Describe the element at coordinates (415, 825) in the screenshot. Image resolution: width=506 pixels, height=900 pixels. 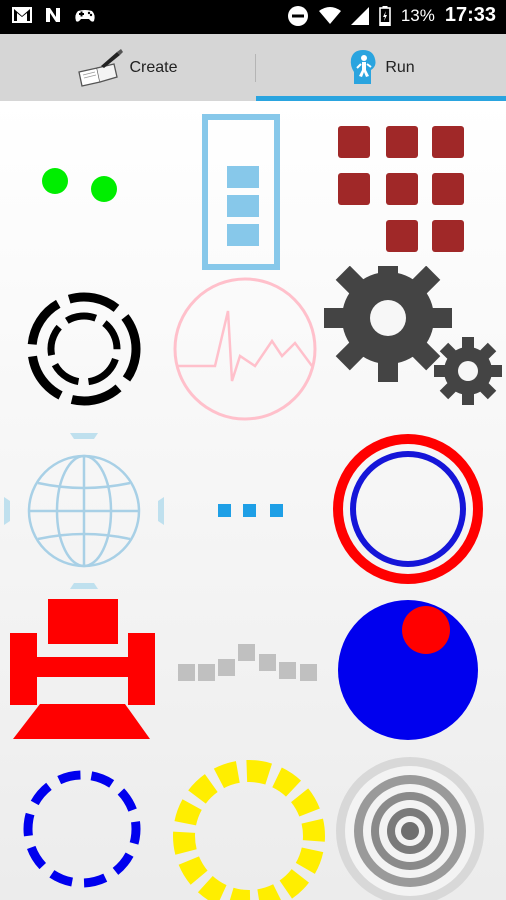
I see `gray-target-icon` at that location.